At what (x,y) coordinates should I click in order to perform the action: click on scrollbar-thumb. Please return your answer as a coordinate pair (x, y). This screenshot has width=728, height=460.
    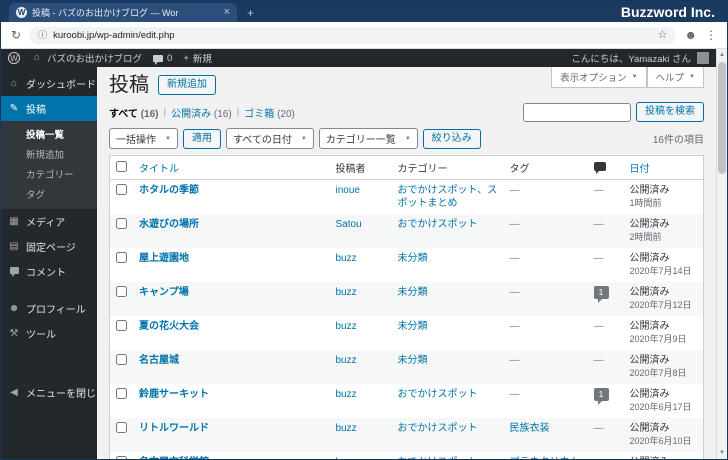
    Looking at the image, I should click on (722, 118).